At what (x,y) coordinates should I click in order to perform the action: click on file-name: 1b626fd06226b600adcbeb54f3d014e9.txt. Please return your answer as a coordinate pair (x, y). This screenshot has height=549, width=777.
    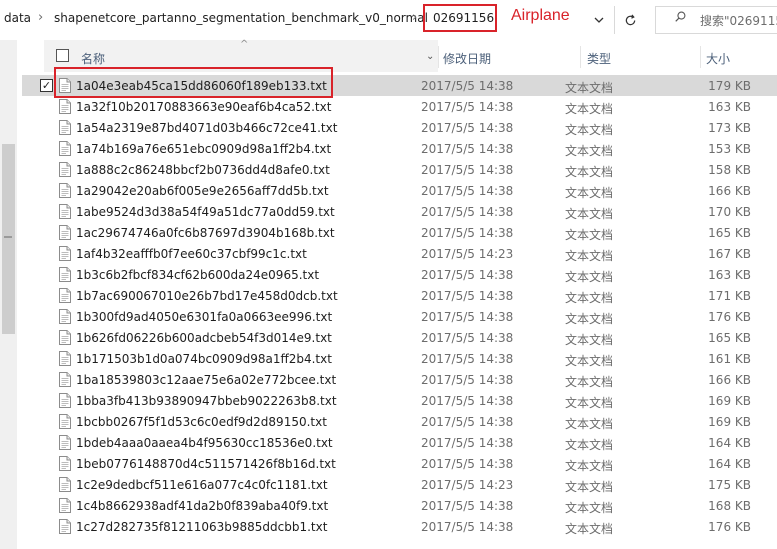
    Looking at the image, I should click on (204, 338).